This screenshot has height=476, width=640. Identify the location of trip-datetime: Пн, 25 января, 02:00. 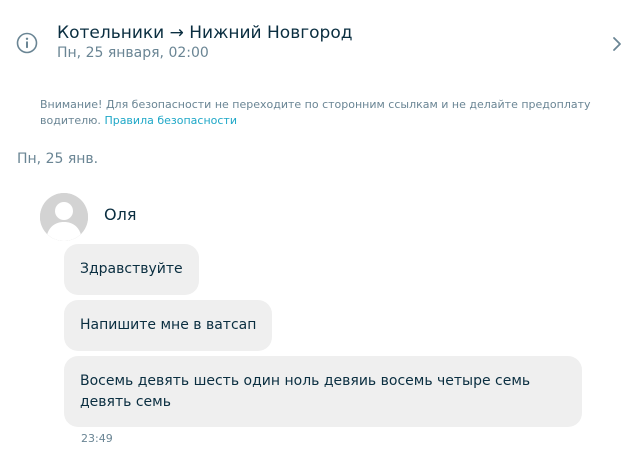
(133, 53).